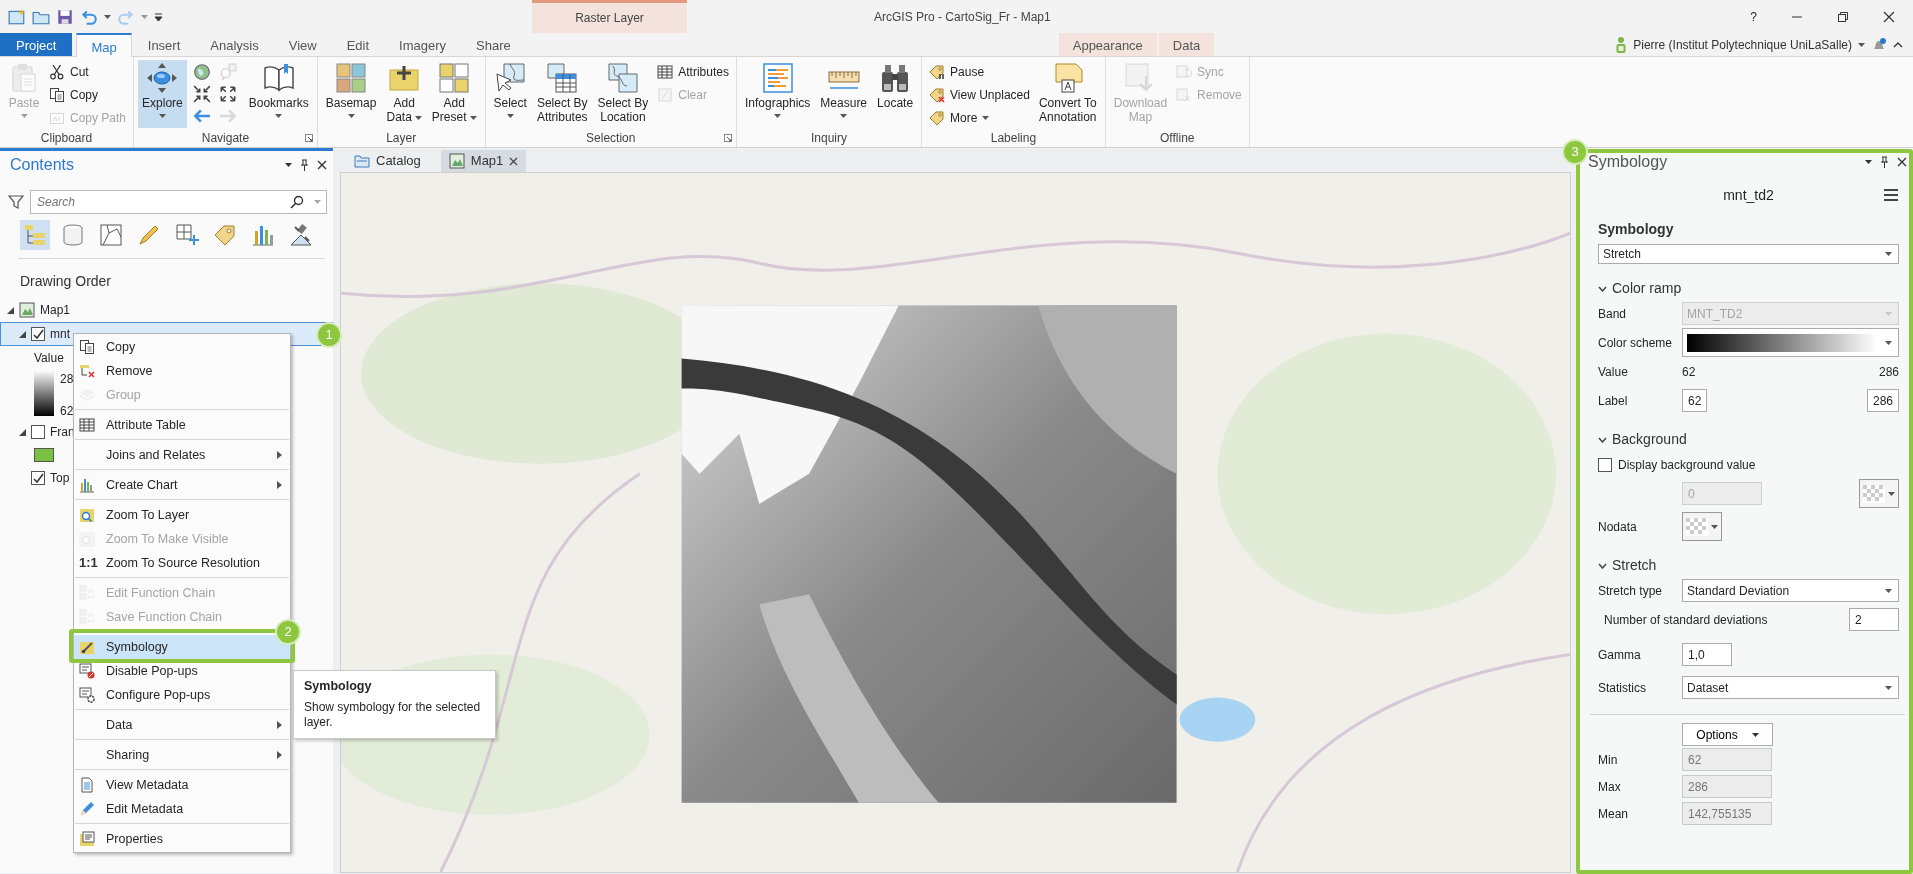  I want to click on field-label: Value, so click(1613, 372).